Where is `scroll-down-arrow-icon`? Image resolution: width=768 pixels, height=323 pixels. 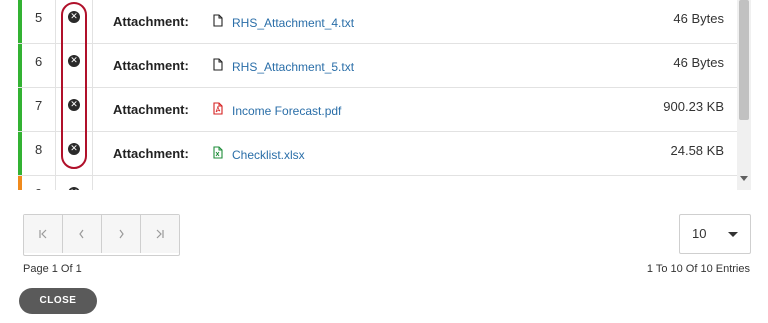 scroll-down-arrow-icon is located at coordinates (744, 178).